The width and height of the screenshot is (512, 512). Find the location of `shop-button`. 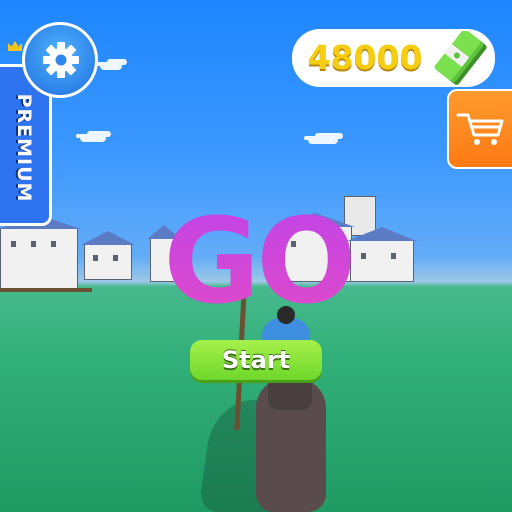

shop-button is located at coordinates (479, 129).